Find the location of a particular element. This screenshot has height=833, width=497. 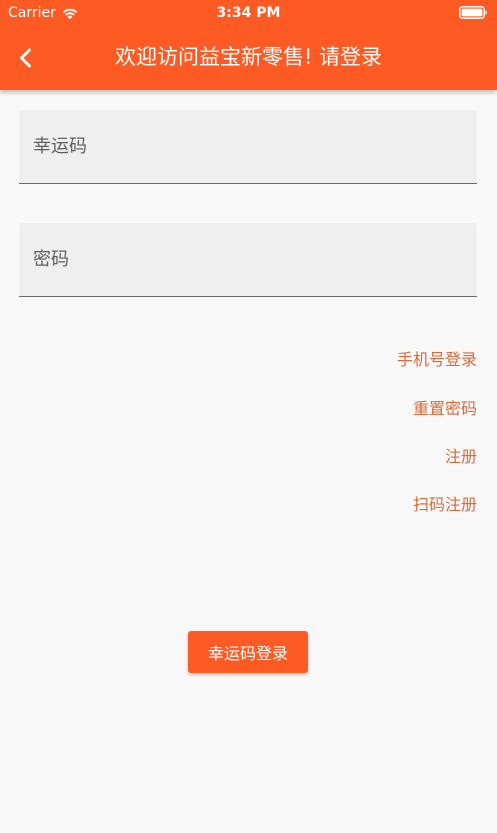

lucky-code-field is located at coordinates (248, 147).